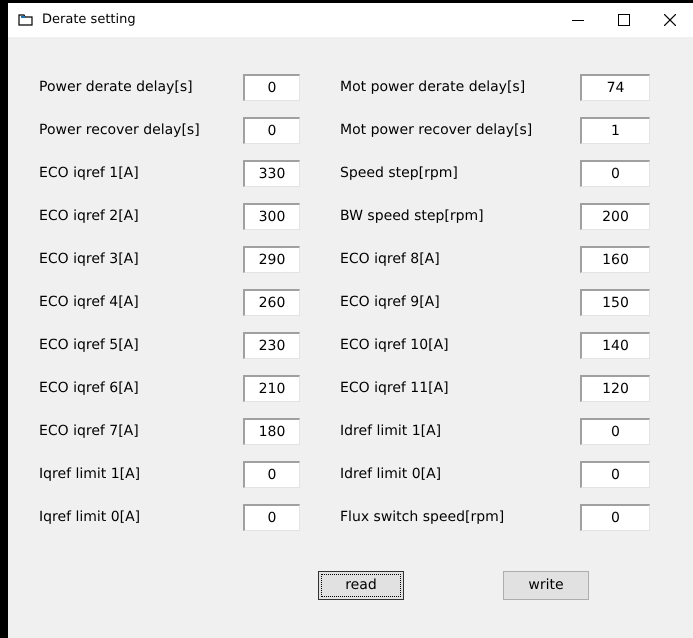 This screenshot has width=693, height=638. Describe the element at coordinates (615, 388) in the screenshot. I see `value-field: 120` at that location.